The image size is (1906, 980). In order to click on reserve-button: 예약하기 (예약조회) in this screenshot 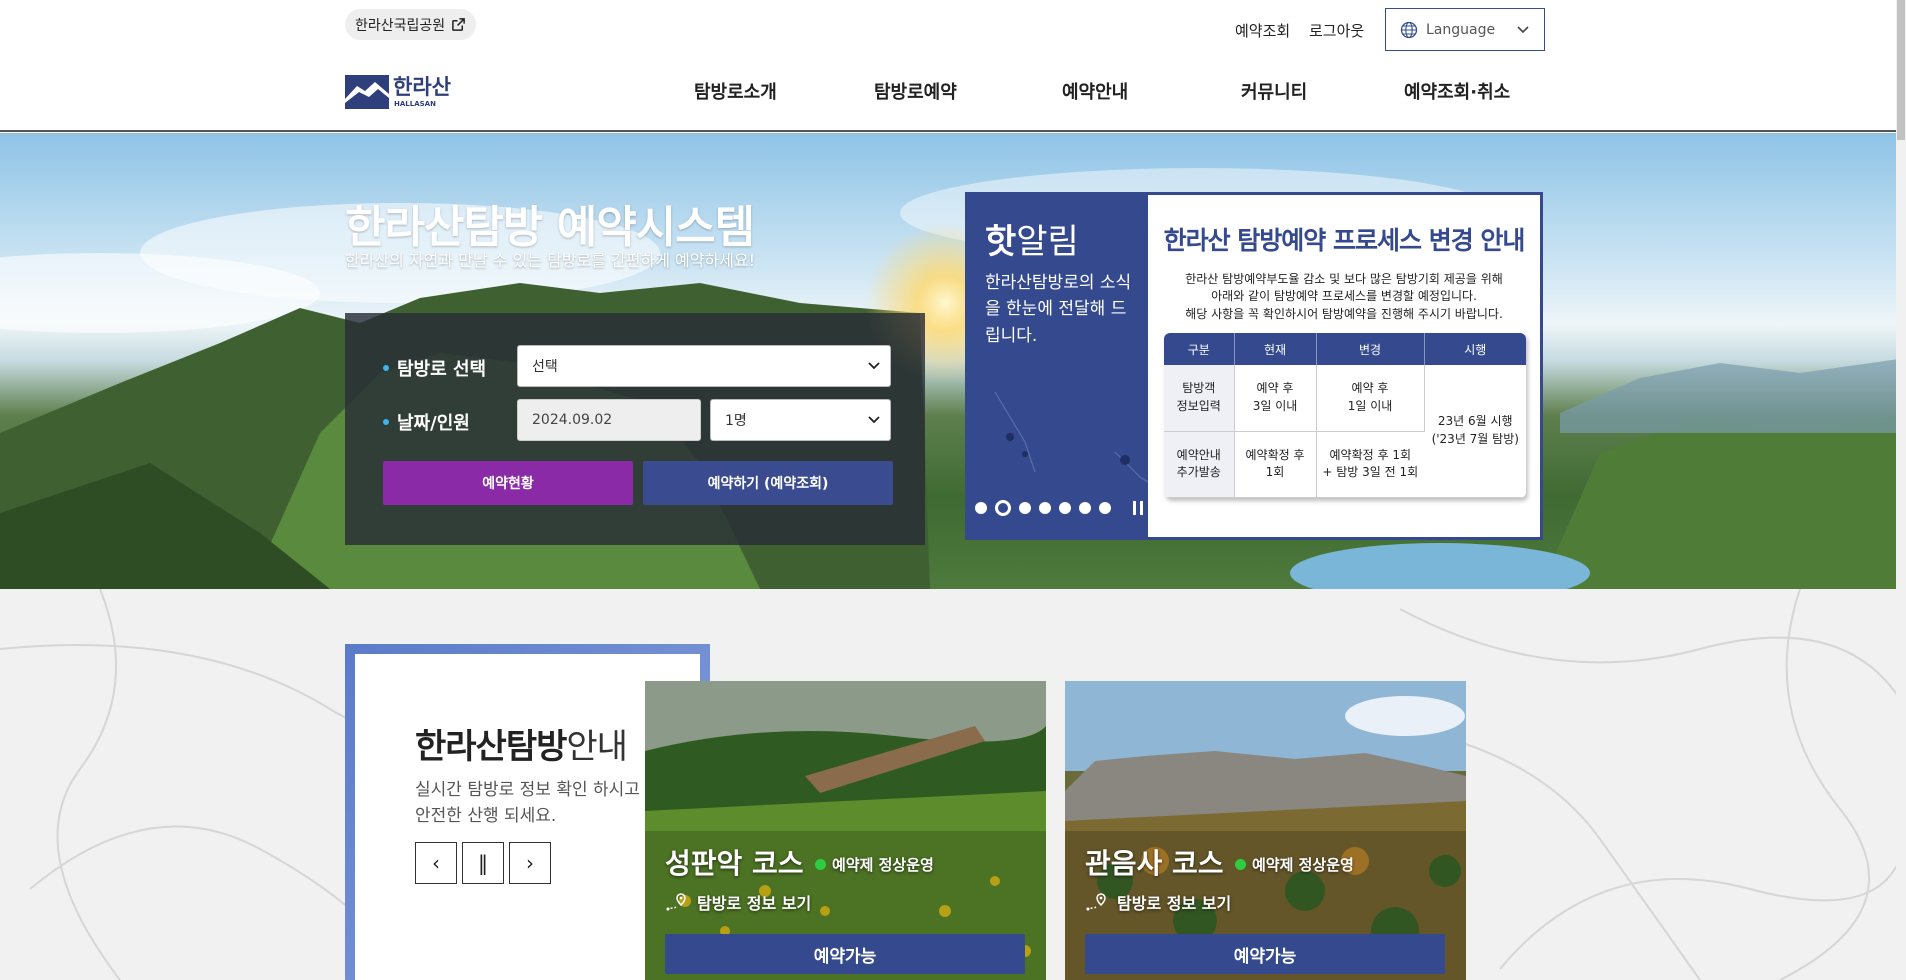, I will do `click(768, 483)`.